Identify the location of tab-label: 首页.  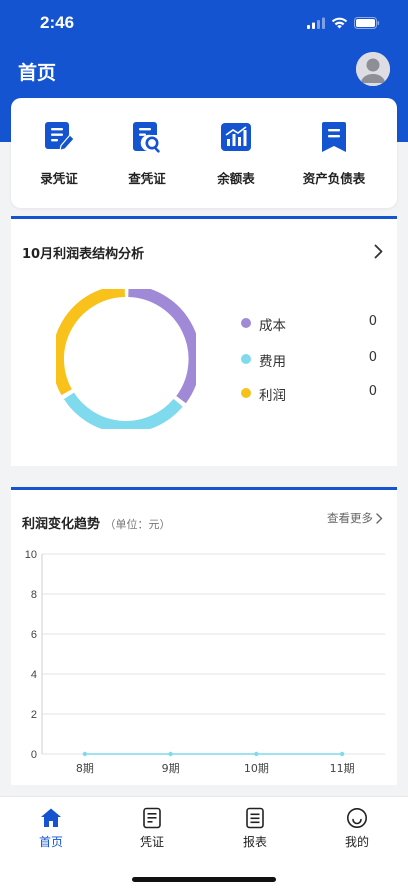
(50, 842).